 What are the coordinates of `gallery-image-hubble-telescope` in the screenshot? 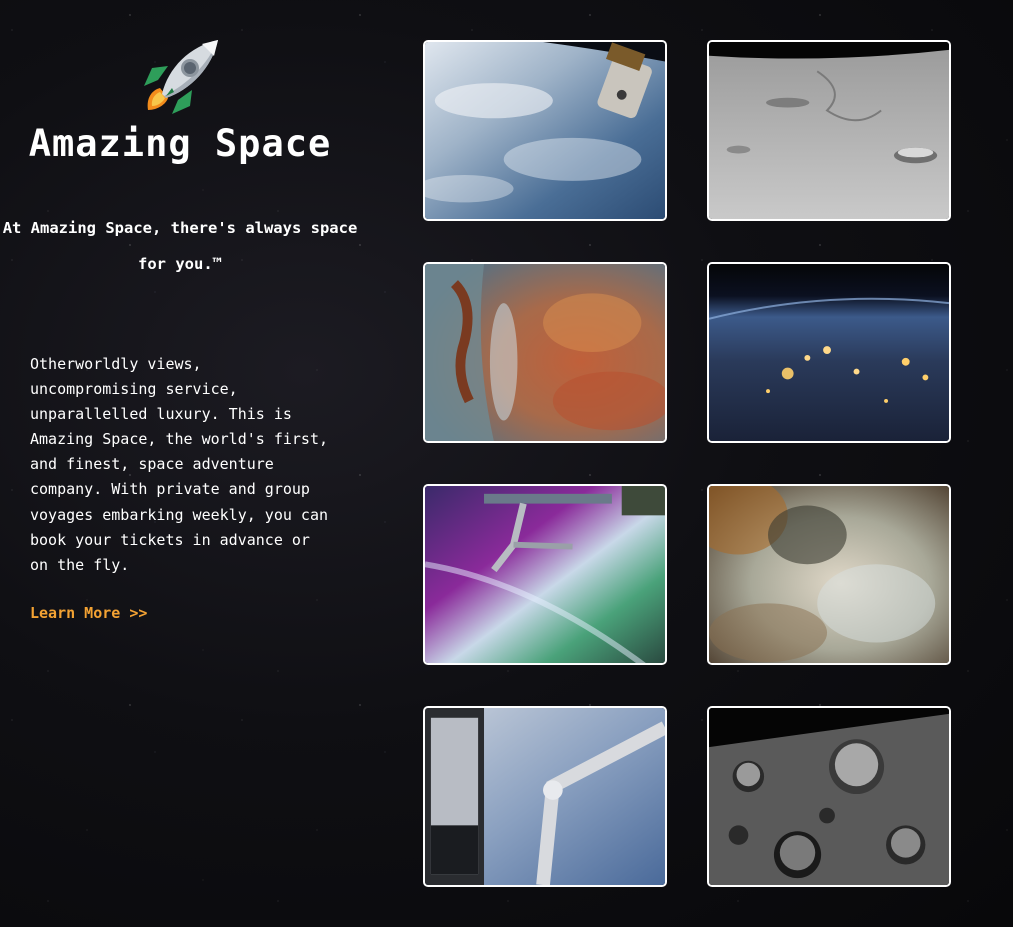 It's located at (545, 796).